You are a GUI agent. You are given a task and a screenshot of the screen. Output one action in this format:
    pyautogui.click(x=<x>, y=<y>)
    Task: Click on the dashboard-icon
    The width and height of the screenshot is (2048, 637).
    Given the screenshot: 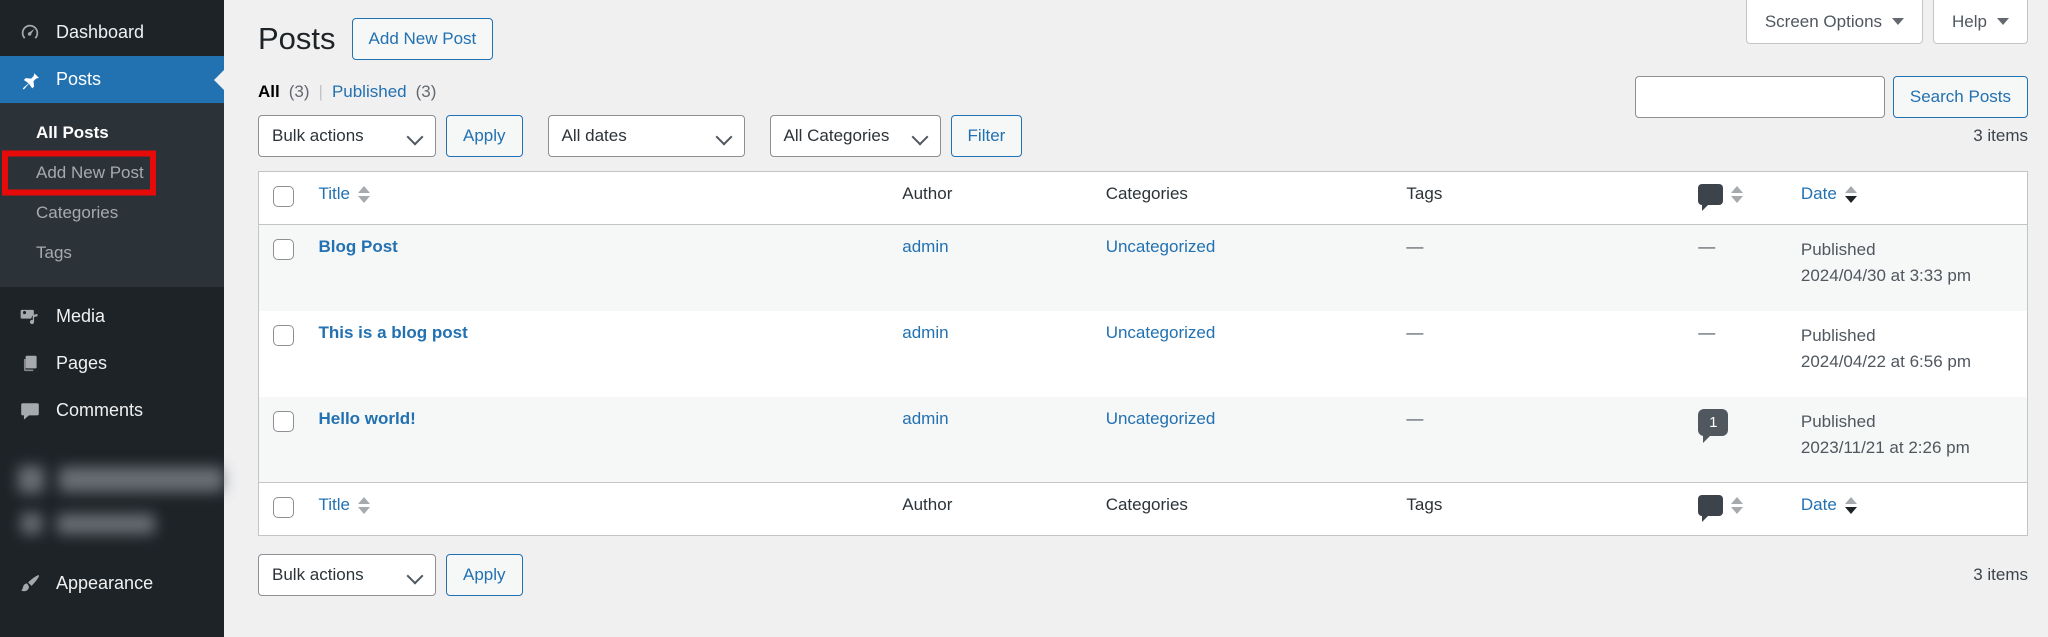 What is the action you would take?
    pyautogui.click(x=30, y=33)
    